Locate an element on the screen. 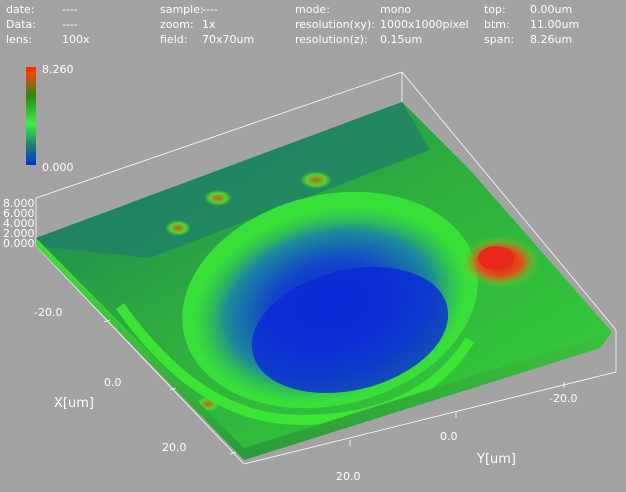 This screenshot has width=626, height=492. x-tick-label: 20.0 is located at coordinates (174, 447).